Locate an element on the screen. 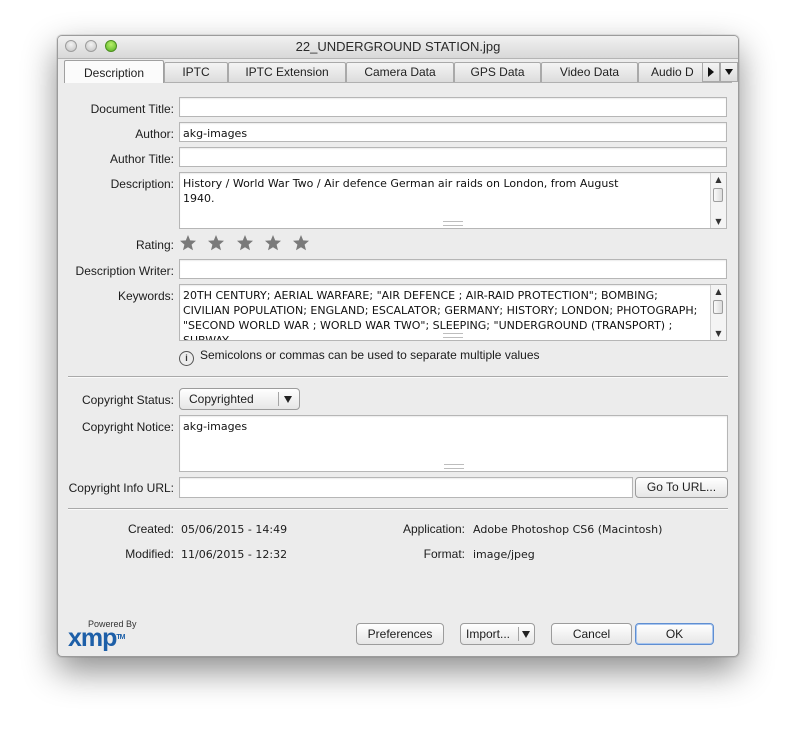 The height and width of the screenshot is (734, 794). document-title-label: Document Title: is located at coordinates (132, 109).